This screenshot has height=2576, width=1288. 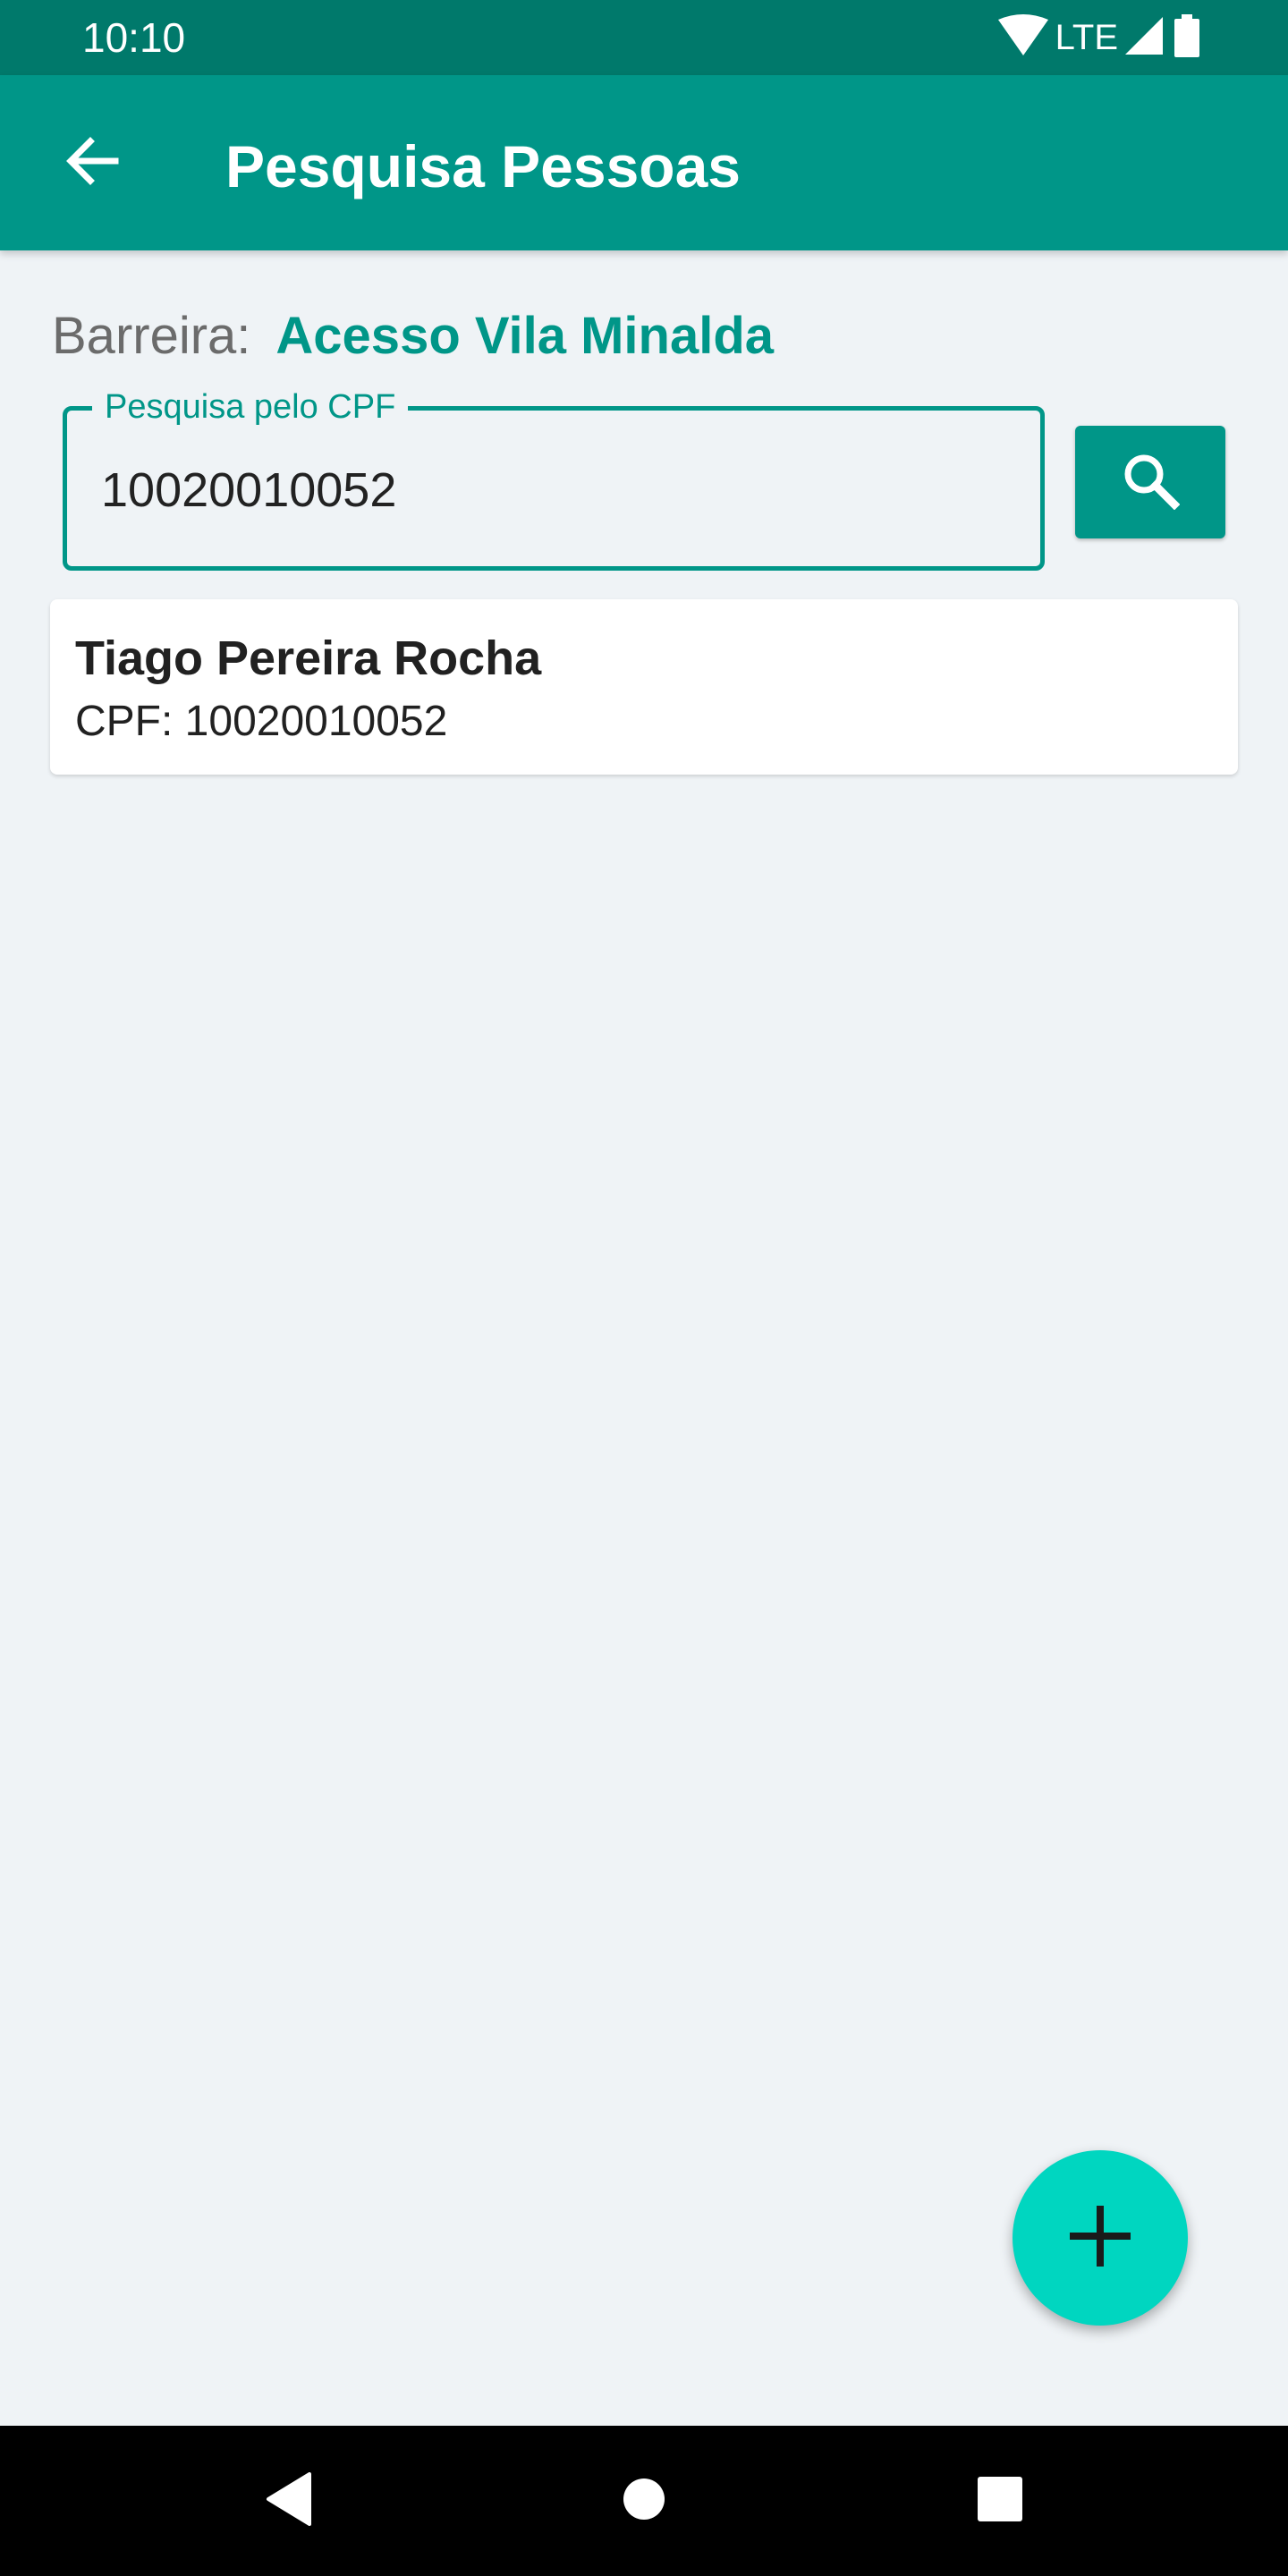 I want to click on nav-back-icon, so click(x=288, y=2500).